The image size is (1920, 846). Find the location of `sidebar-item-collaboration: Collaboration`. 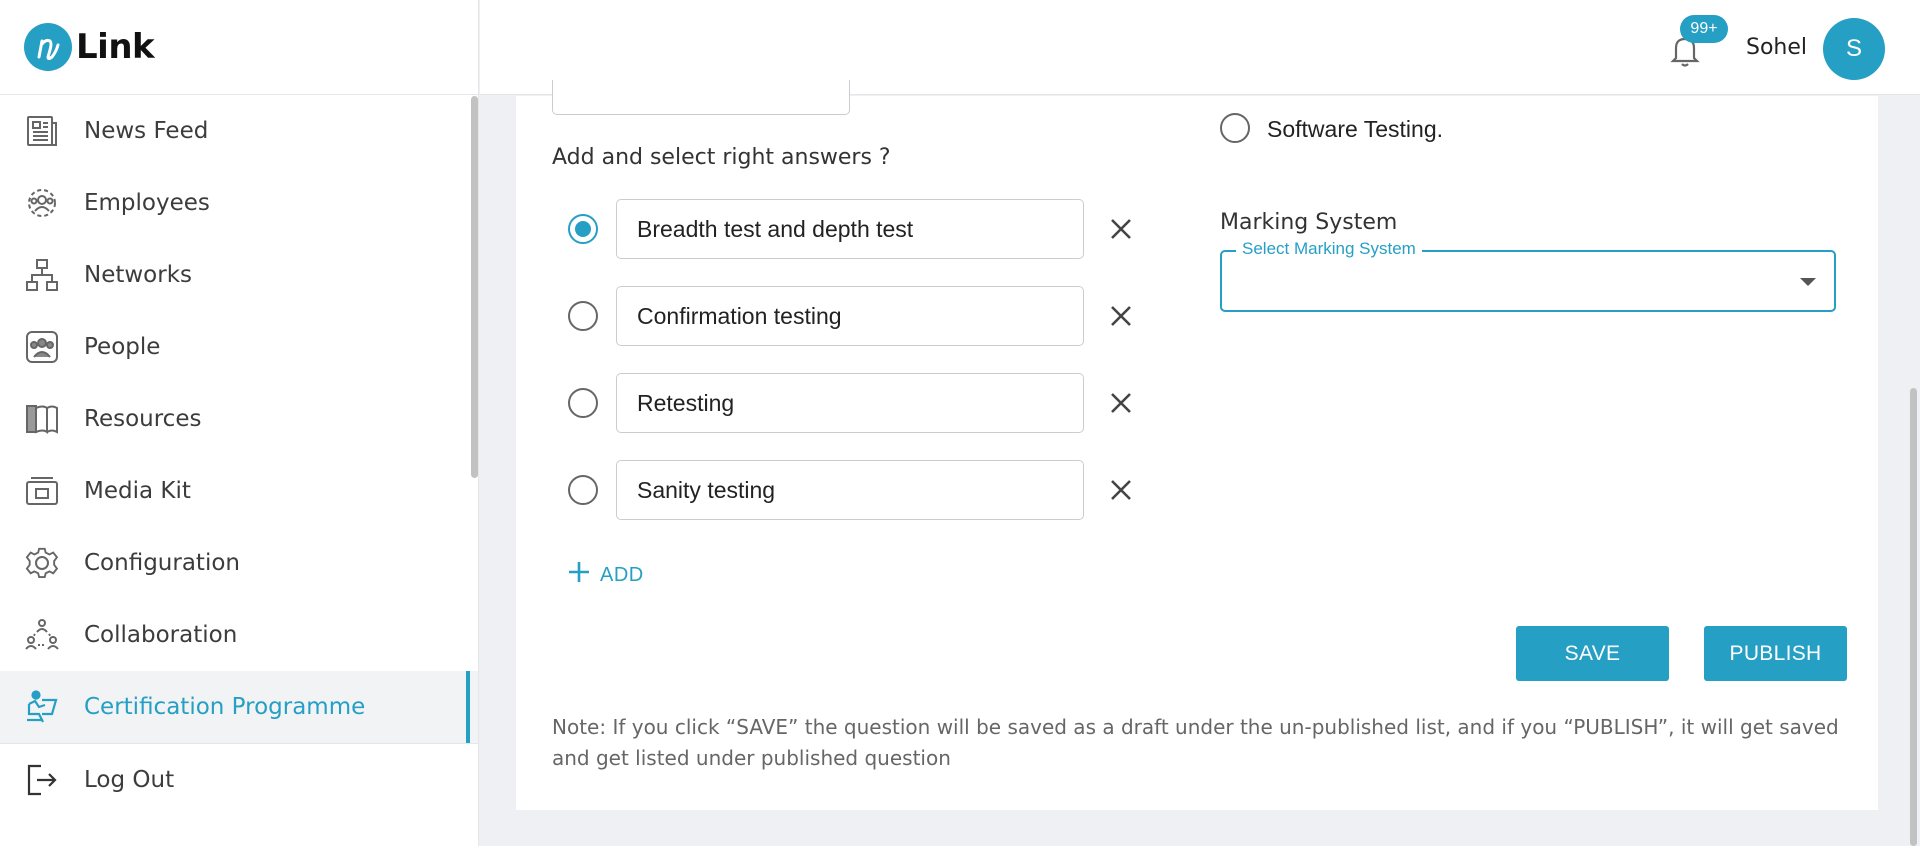

sidebar-item-collaboration: Collaboration is located at coordinates (239, 635).